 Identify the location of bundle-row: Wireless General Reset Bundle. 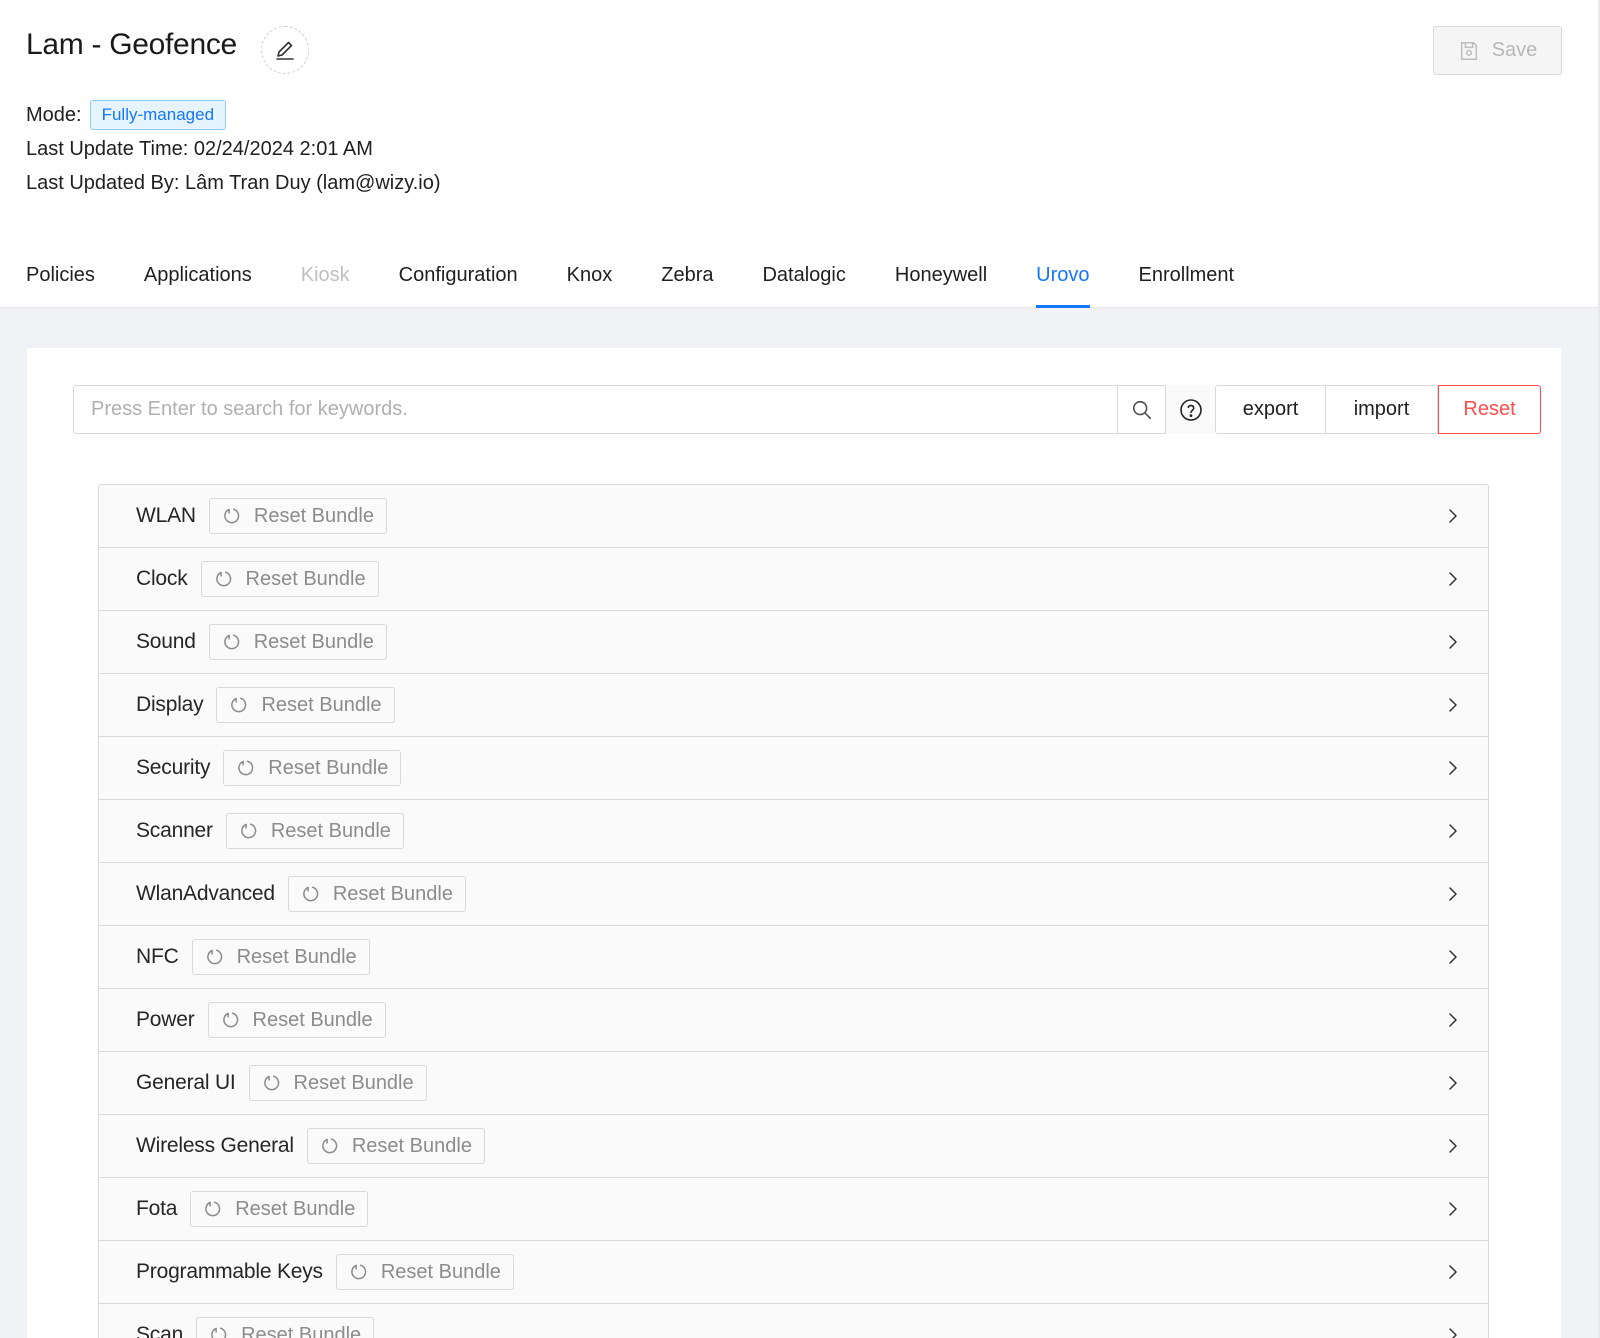
(793, 1146).